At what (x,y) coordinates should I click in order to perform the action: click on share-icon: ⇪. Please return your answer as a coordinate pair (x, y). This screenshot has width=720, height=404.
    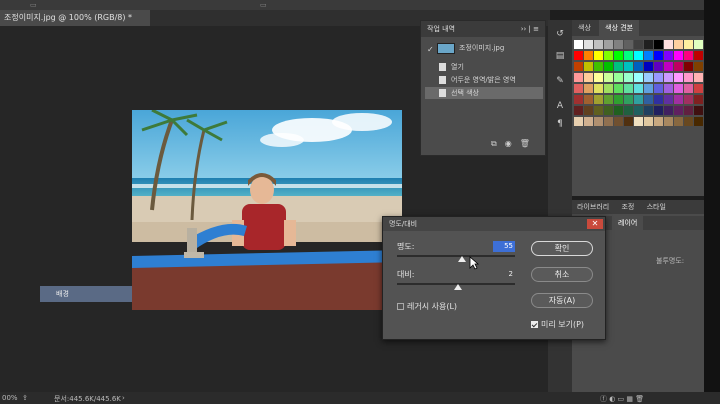
    Looking at the image, I should click on (25, 398).